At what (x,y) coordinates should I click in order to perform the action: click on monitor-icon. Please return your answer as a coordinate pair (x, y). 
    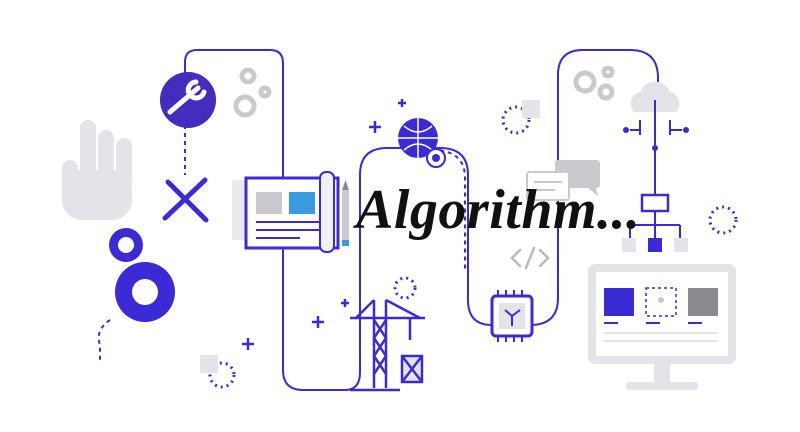
    Looking at the image, I should click on (662, 327).